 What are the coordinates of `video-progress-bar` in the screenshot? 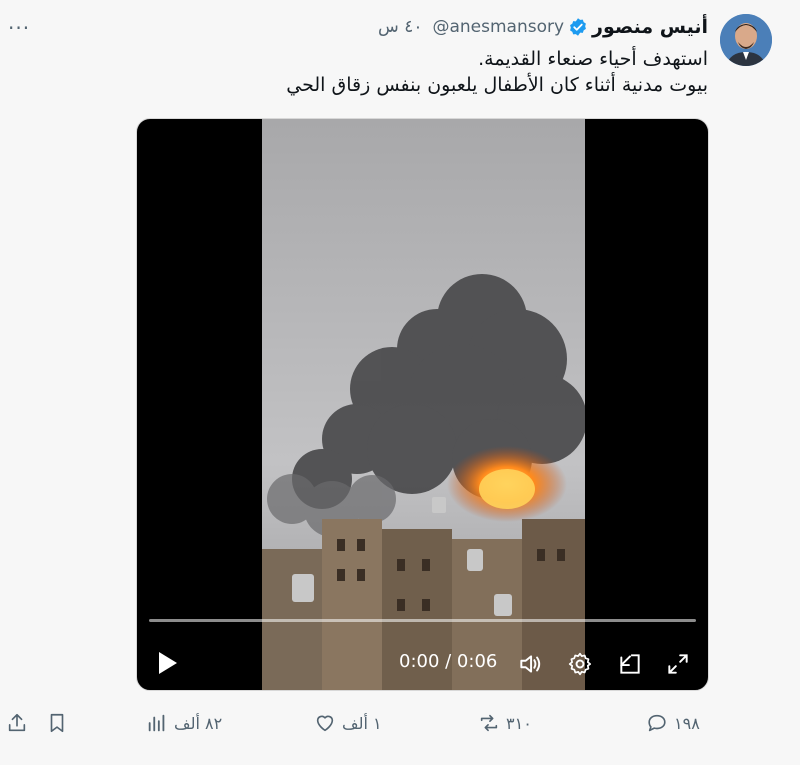 It's located at (422, 620).